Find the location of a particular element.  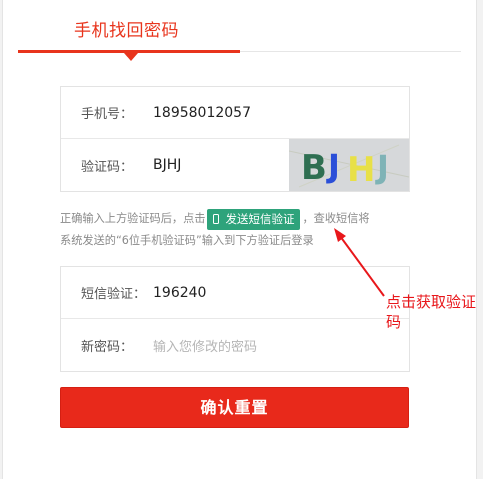

annotation-arrow-icon is located at coordinates (359, 262).